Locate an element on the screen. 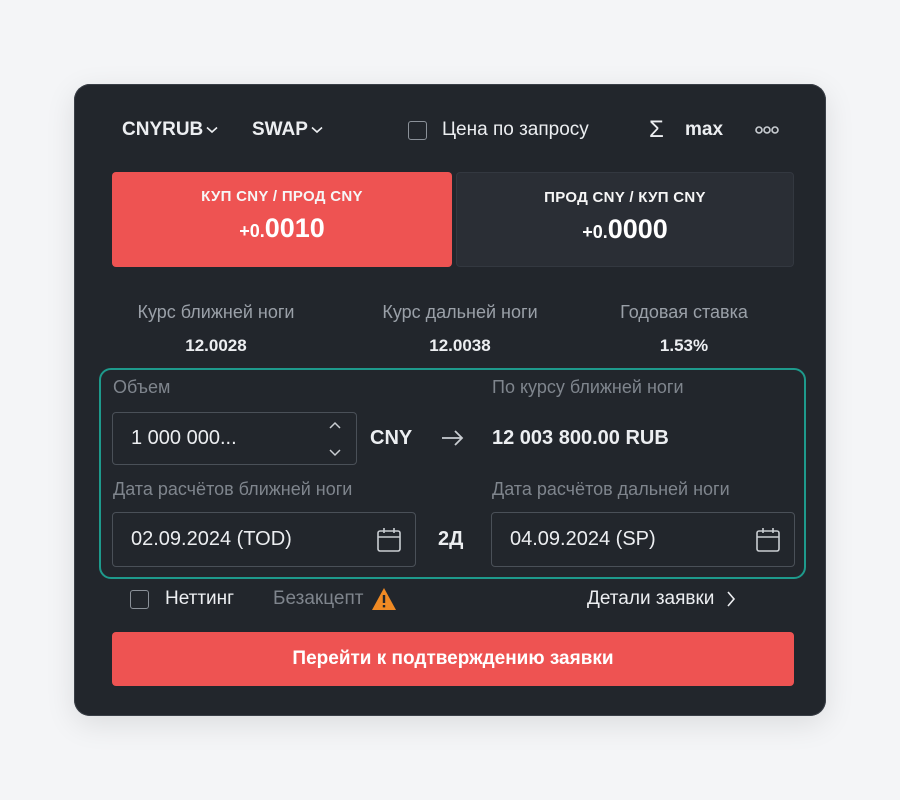  sell-price-main: 0000 is located at coordinates (637, 229).